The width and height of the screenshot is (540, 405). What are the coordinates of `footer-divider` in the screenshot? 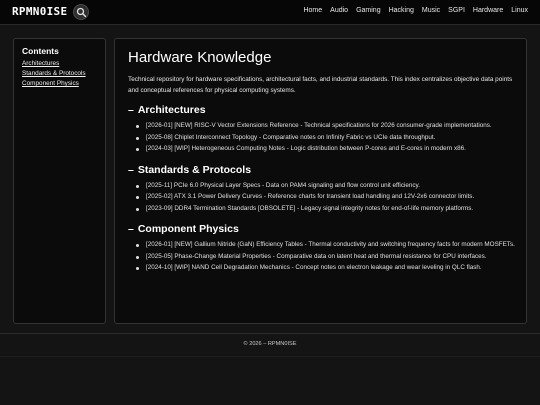 It's located at (270, 333).